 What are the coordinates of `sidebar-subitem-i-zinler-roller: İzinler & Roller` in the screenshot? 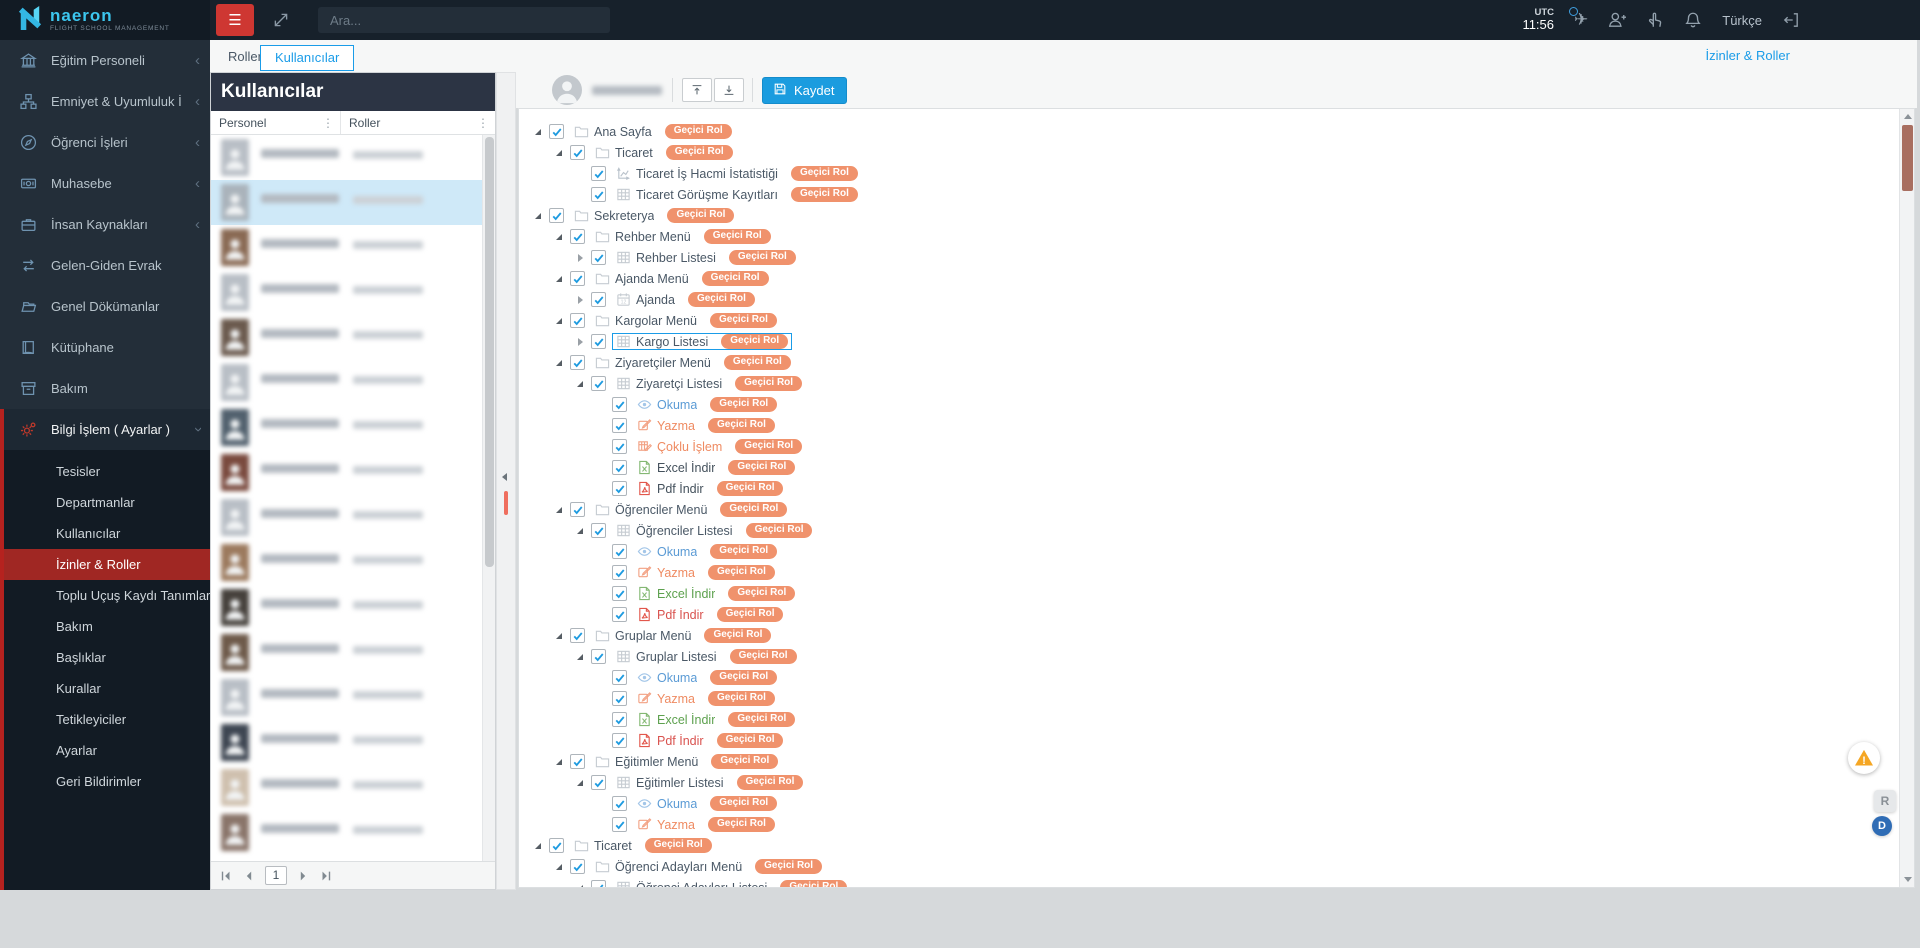 It's located at (107, 564).